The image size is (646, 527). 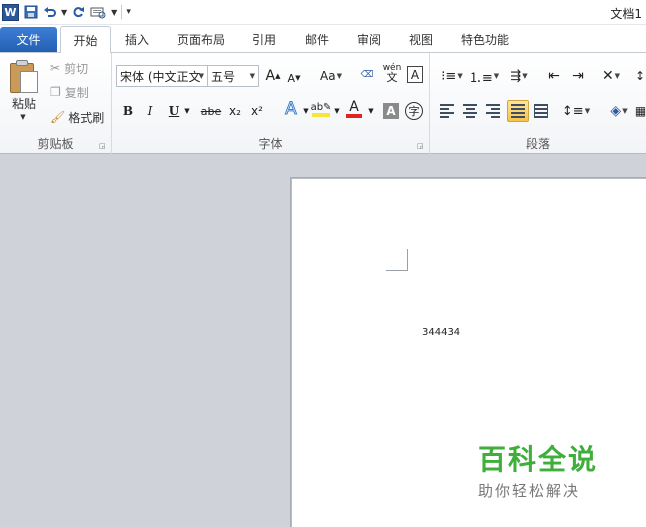 I want to click on word-logo-icon: W, so click(x=10, y=12).